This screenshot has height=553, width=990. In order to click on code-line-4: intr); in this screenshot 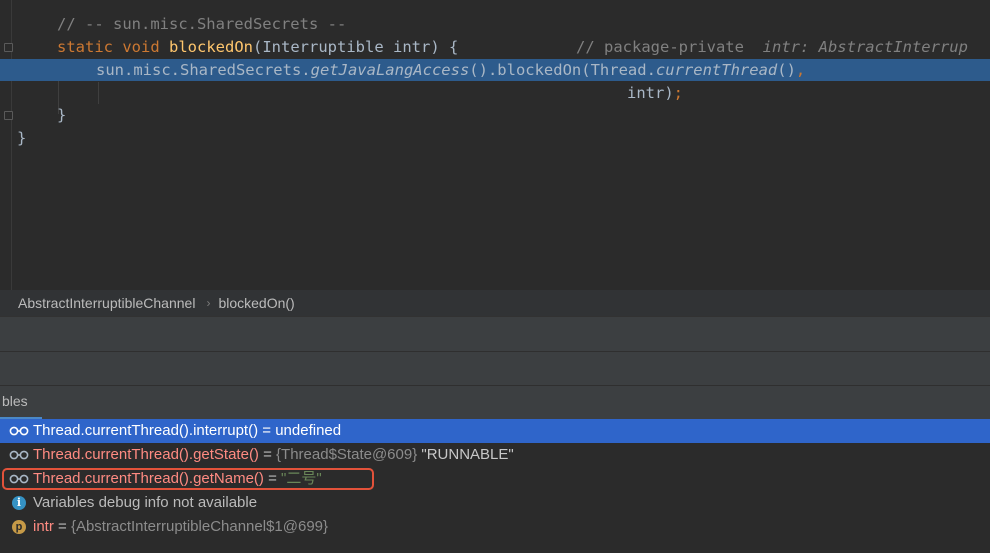, I will do `click(655, 93)`.